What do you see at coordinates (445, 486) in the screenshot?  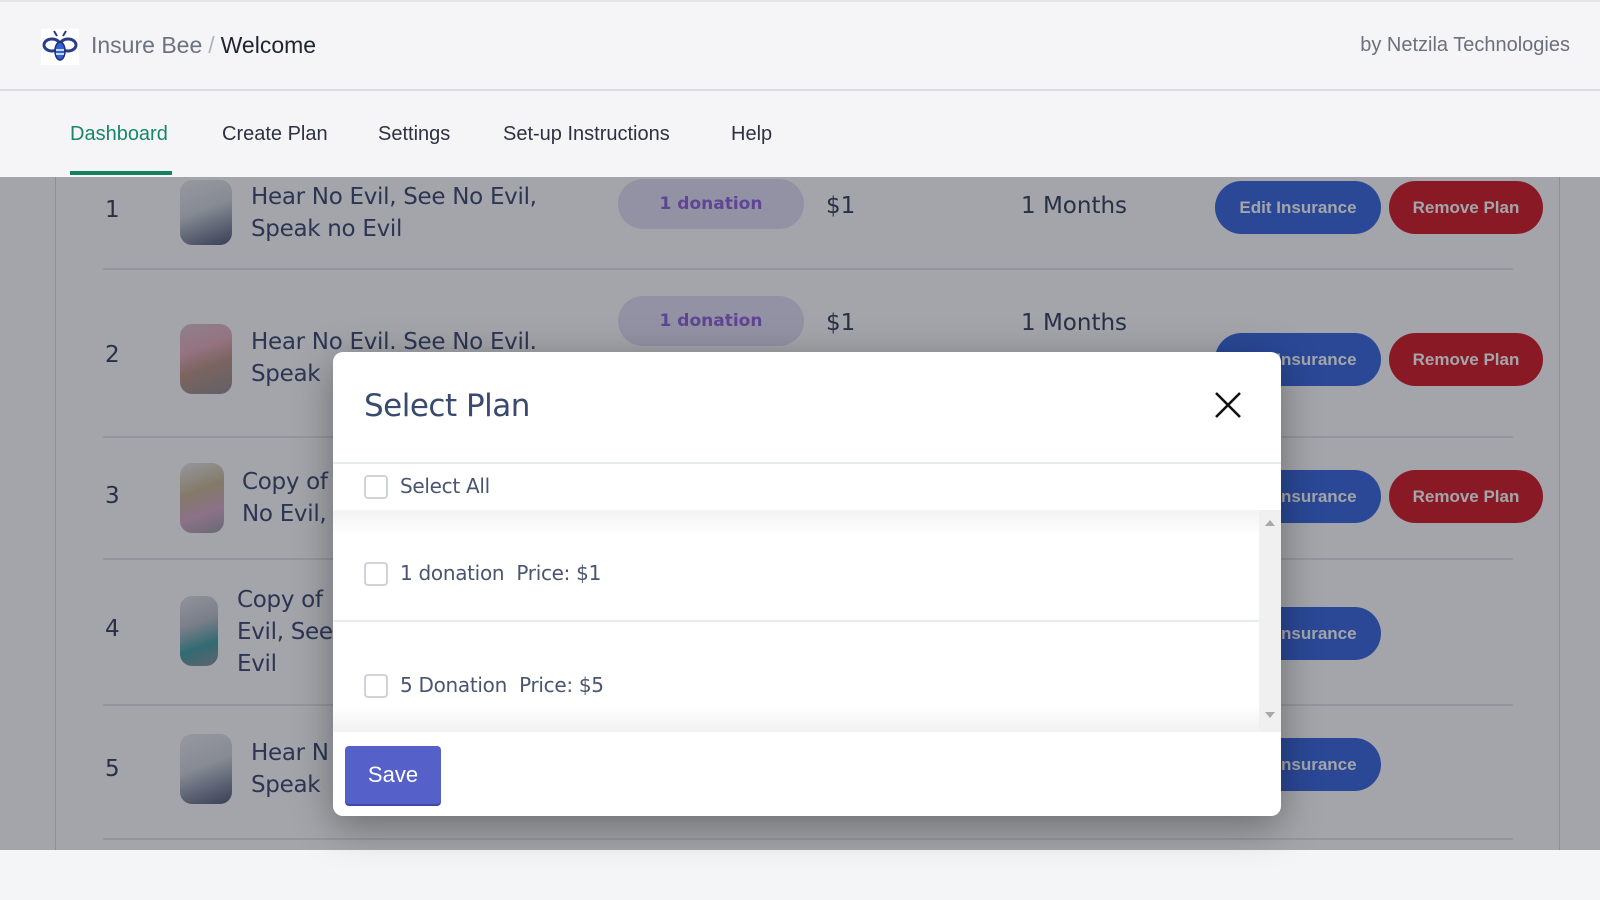 I see `select-all-label: Select All` at bounding box center [445, 486].